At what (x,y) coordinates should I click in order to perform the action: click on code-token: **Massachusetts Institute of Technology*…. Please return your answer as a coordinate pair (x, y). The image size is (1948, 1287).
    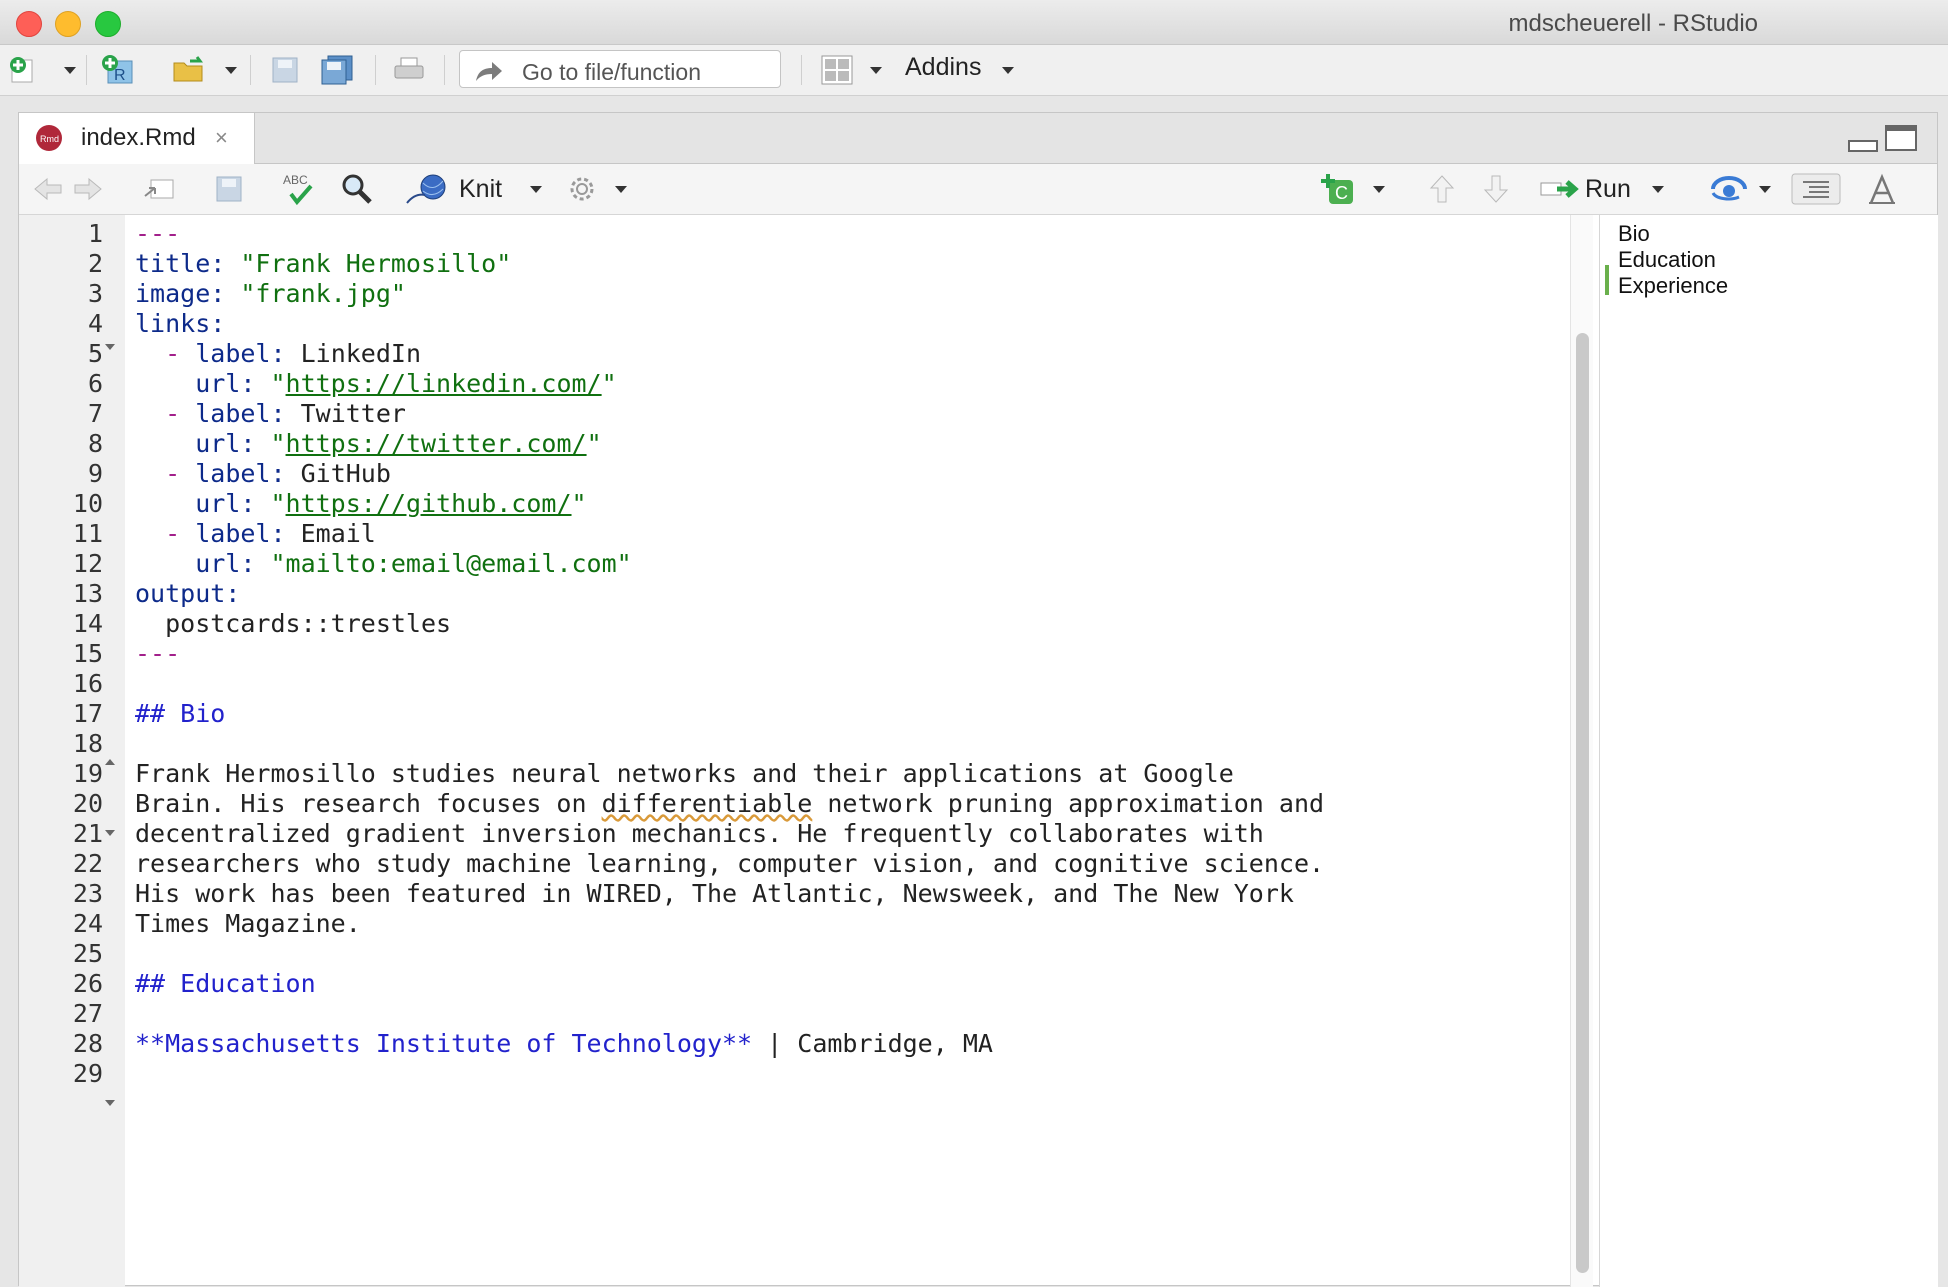
    Looking at the image, I should click on (444, 1043).